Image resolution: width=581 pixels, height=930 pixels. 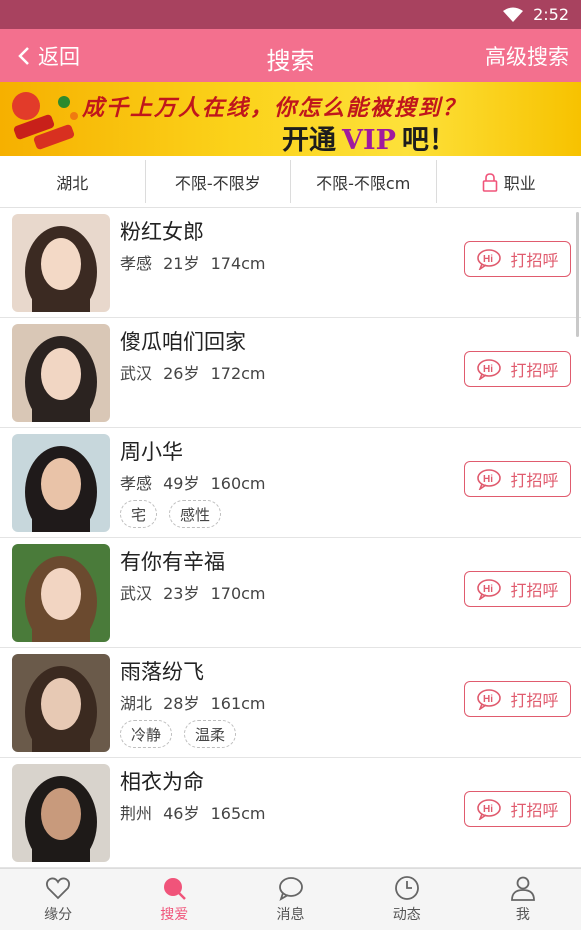 What do you see at coordinates (238, 373) in the screenshot?
I see `user-height: 172cm` at bounding box center [238, 373].